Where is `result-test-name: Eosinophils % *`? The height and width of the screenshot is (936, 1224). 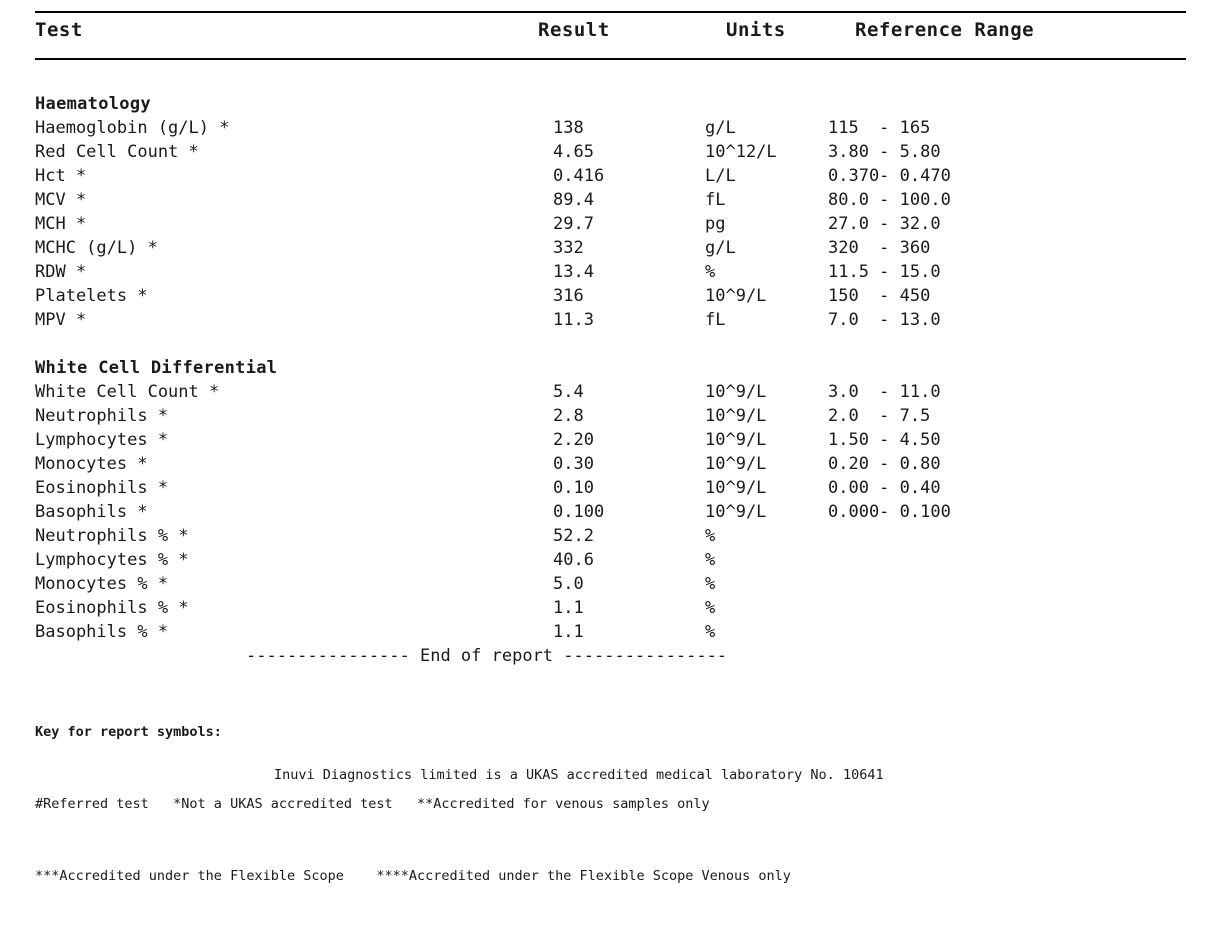
result-test-name: Eosinophils % * is located at coordinates (112, 608).